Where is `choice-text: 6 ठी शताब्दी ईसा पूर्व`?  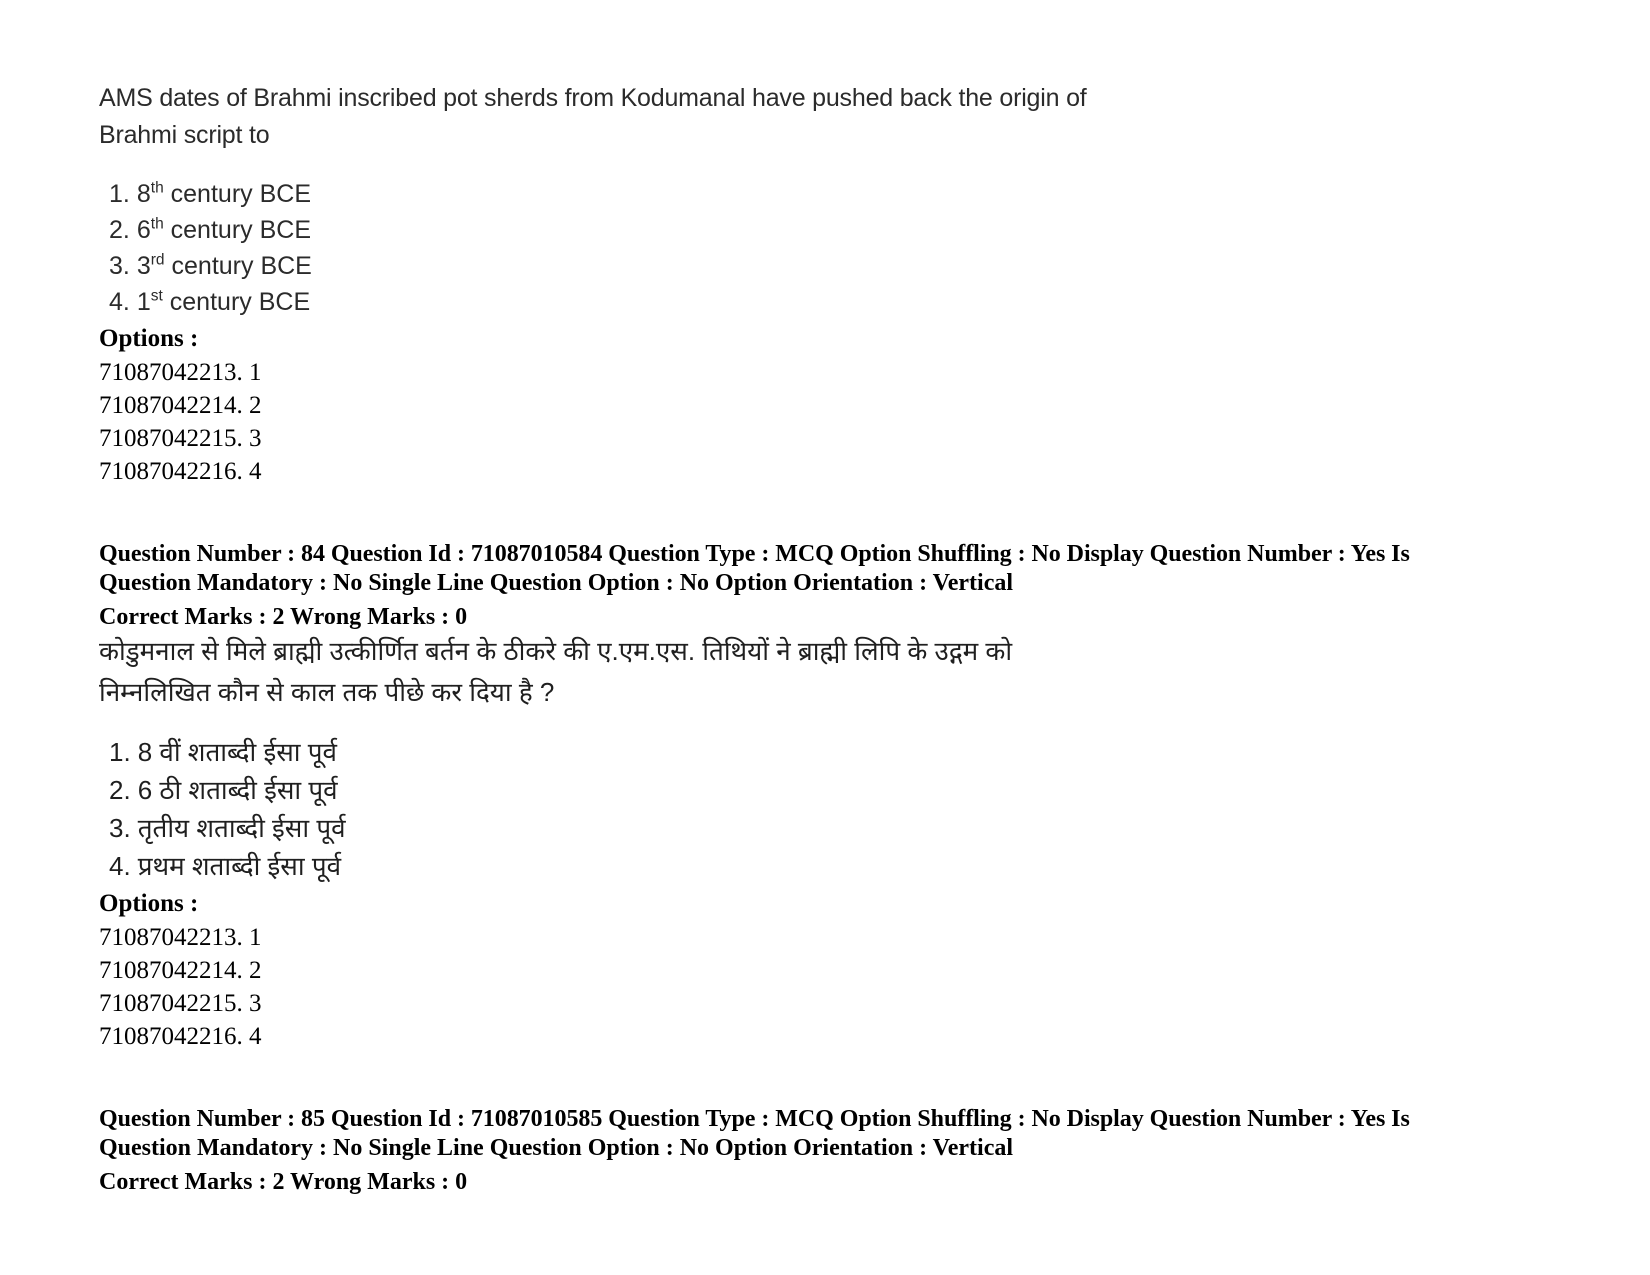 choice-text: 6 ठी शताब्दी ईसा पूर्व is located at coordinates (237, 790).